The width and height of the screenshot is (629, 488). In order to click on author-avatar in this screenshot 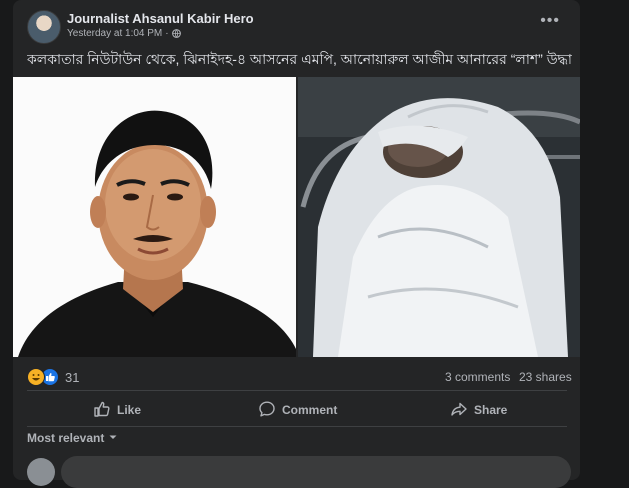, I will do `click(44, 27)`.